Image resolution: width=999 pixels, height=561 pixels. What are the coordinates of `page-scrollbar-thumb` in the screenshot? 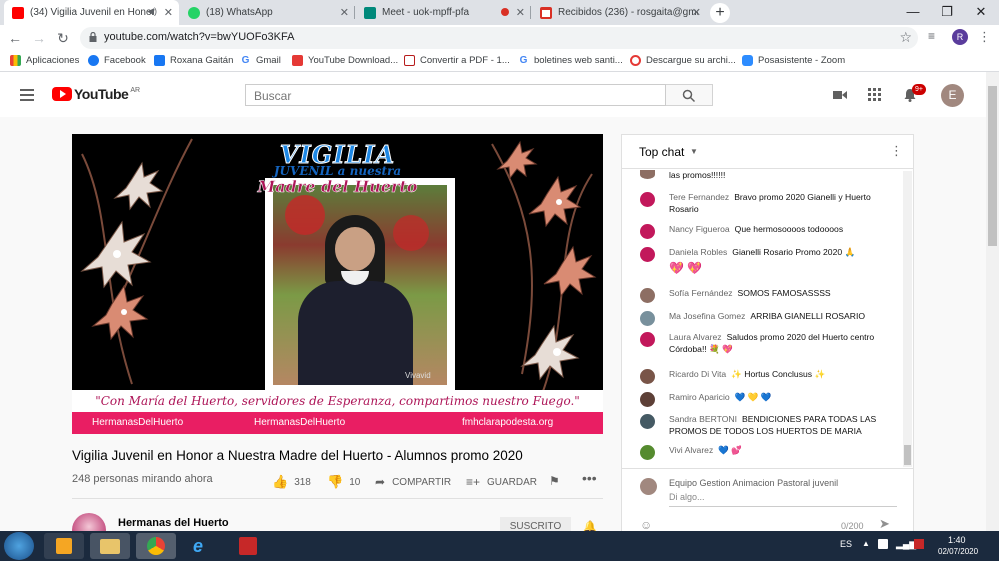 It's located at (992, 166).